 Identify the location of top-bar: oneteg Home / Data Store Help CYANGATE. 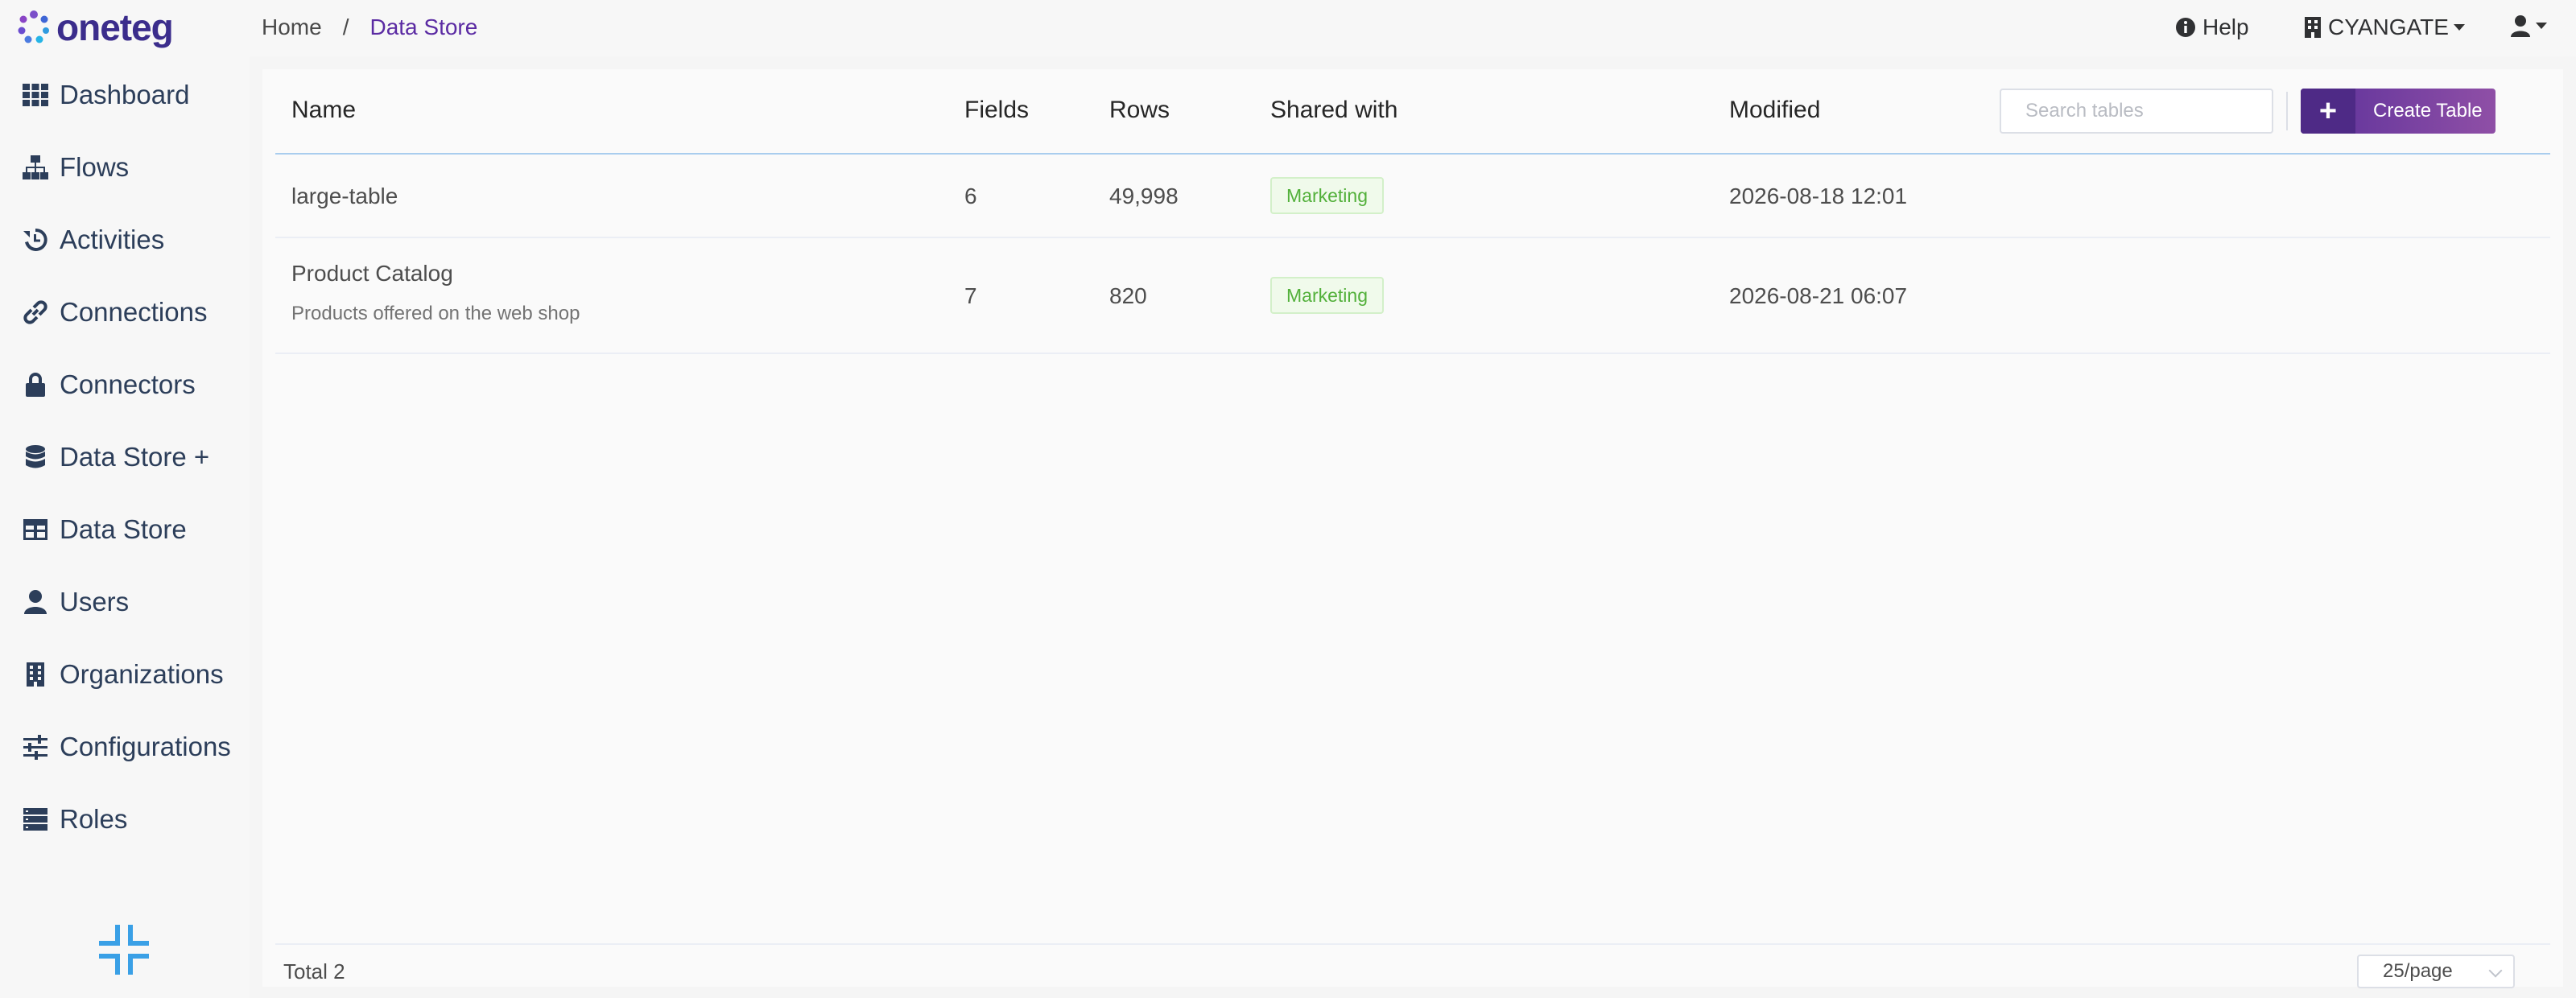
(1288, 28).